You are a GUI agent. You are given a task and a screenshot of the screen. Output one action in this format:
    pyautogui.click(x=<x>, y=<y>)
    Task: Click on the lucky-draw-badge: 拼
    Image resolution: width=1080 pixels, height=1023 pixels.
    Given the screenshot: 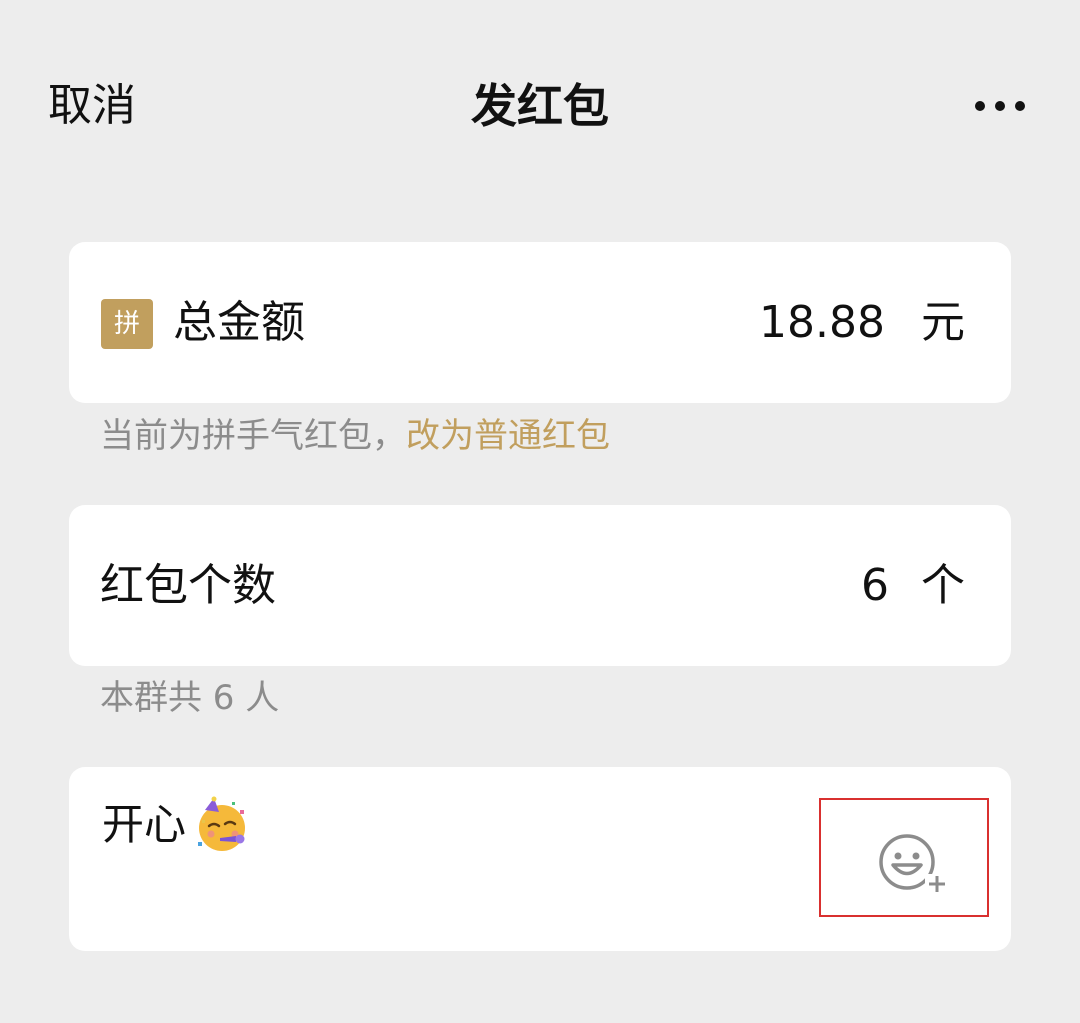 What is the action you would take?
    pyautogui.click(x=127, y=324)
    